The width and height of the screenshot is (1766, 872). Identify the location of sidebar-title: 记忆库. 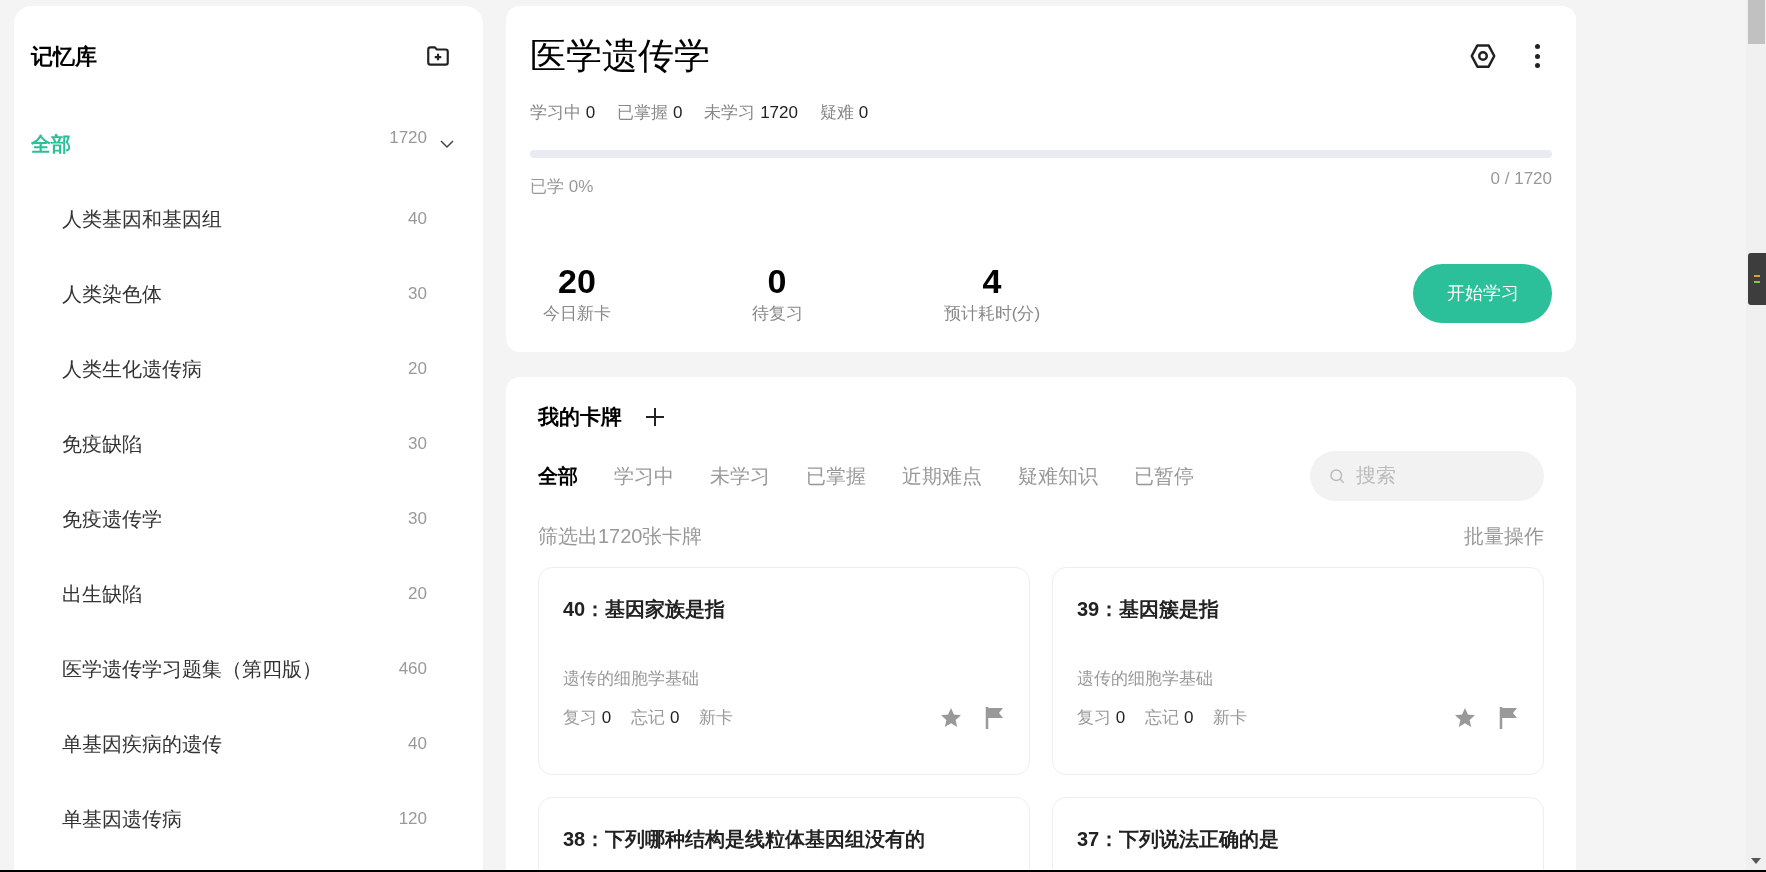
(64, 56).